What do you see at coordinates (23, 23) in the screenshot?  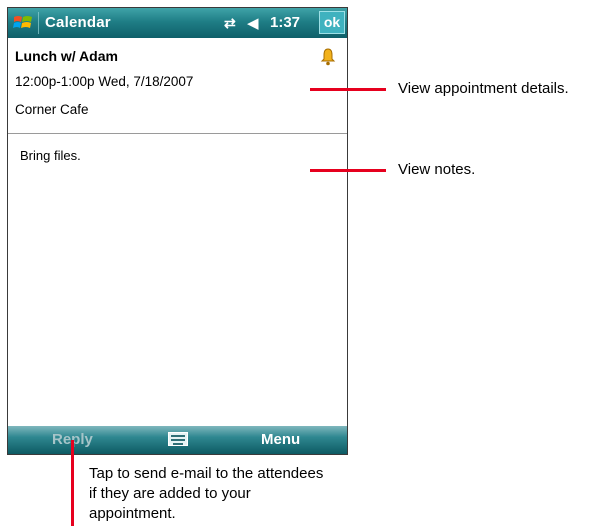 I see `windows-start-icon` at bounding box center [23, 23].